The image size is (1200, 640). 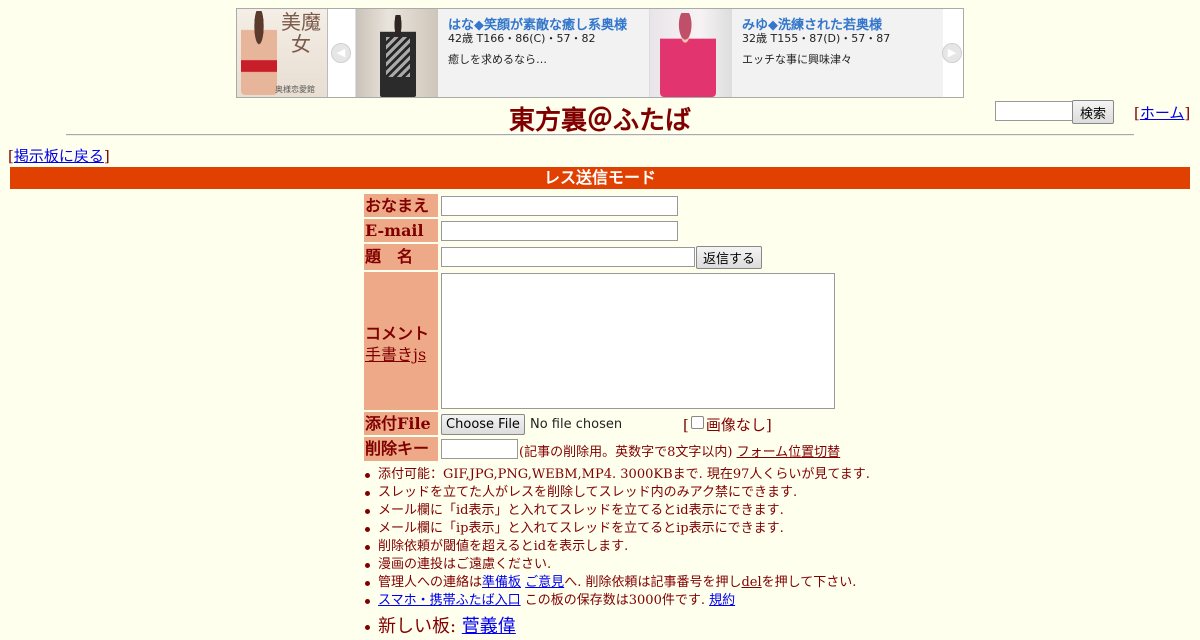 I want to click on list-item: メール欄に「ip表示」と入れてスレッドを立てるとip表示にできます., so click(x=617, y=529).